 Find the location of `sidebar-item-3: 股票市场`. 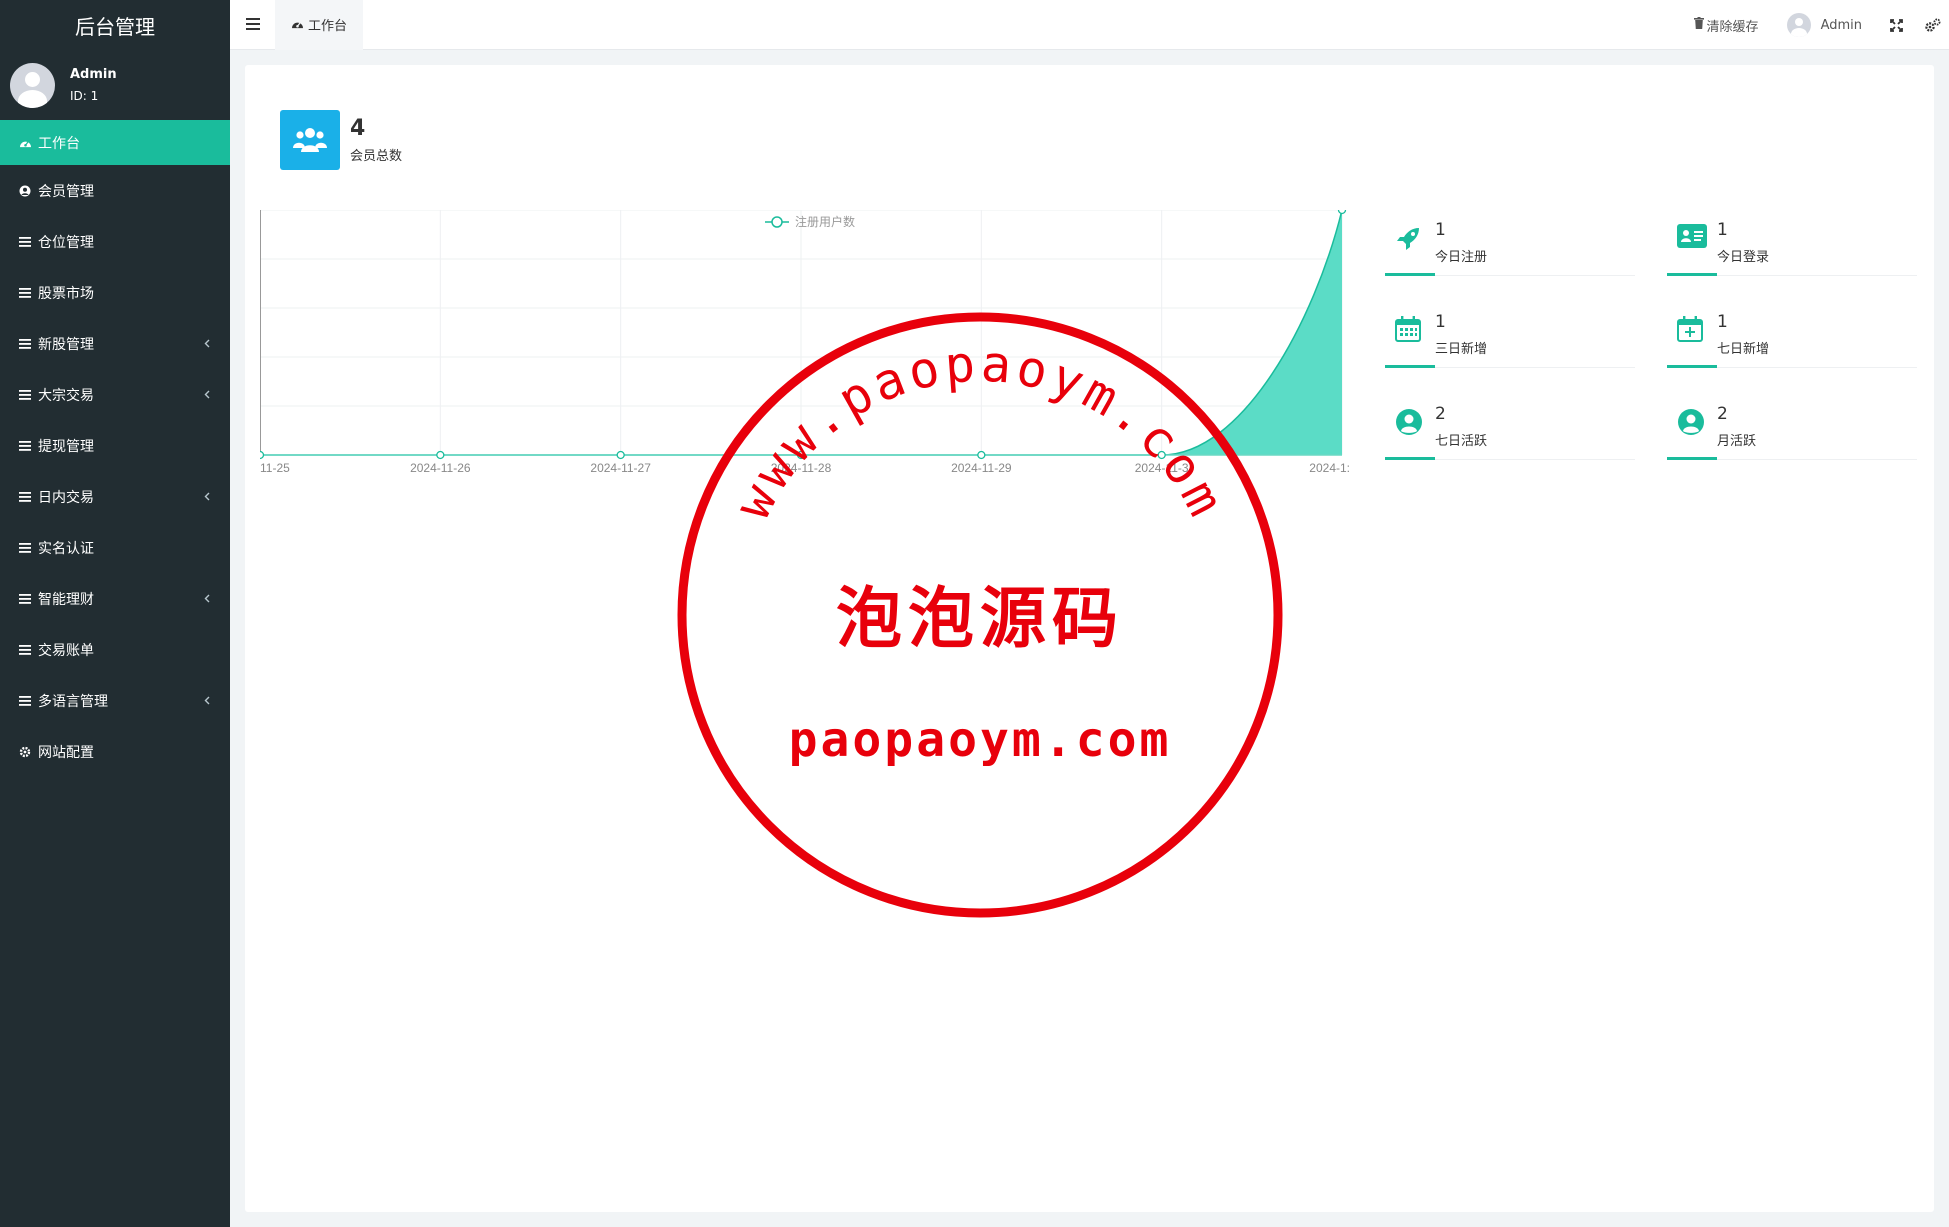

sidebar-item-3: 股票市场 is located at coordinates (115, 292).